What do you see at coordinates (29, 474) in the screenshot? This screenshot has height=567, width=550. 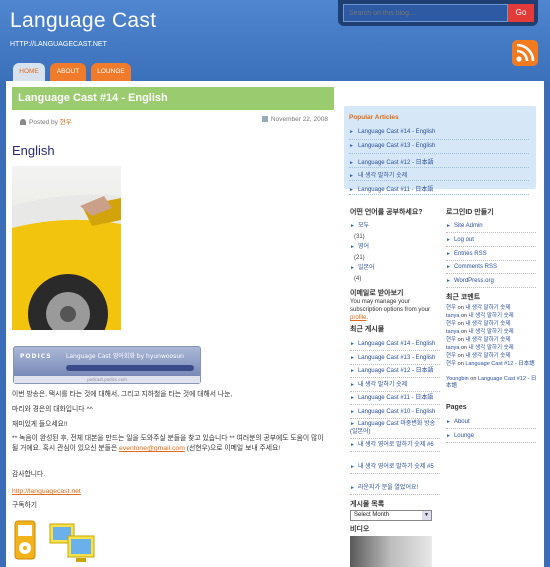 I see `body-paragraph: 감사합니다.` at bounding box center [29, 474].